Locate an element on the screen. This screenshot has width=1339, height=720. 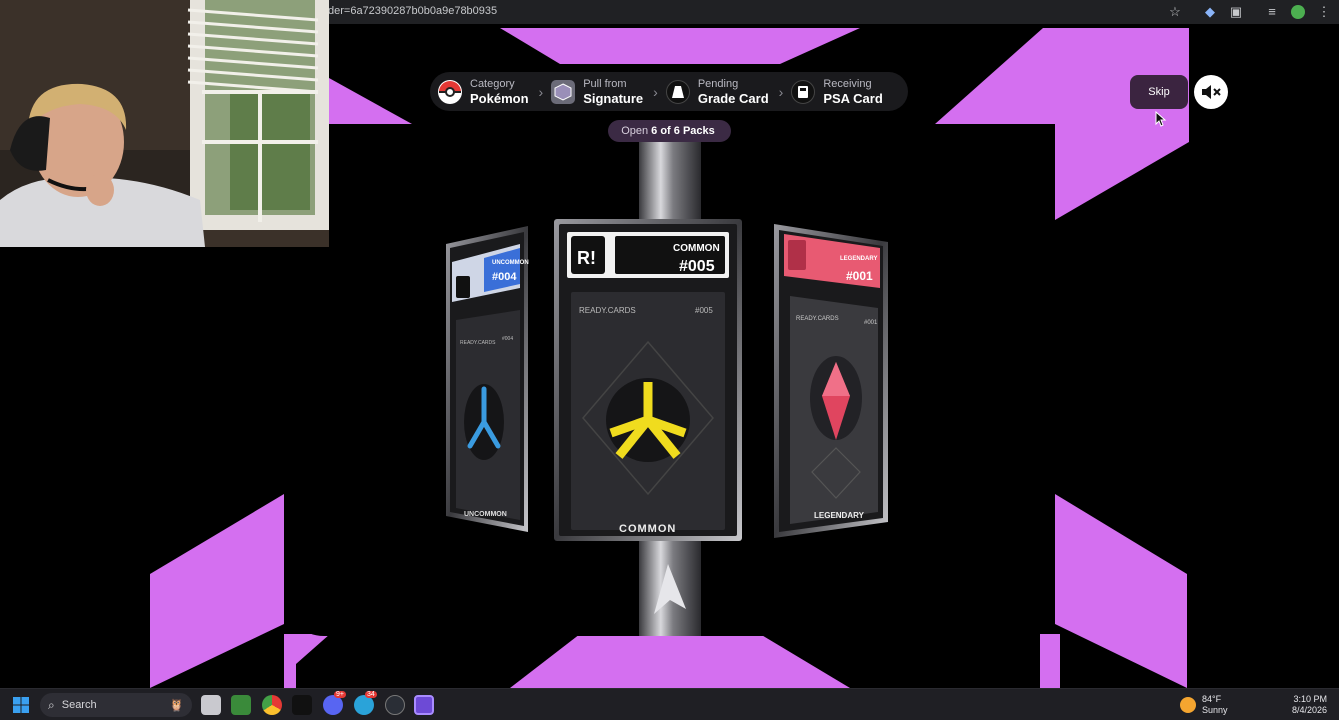
webcam-overlay is located at coordinates (164, 123).